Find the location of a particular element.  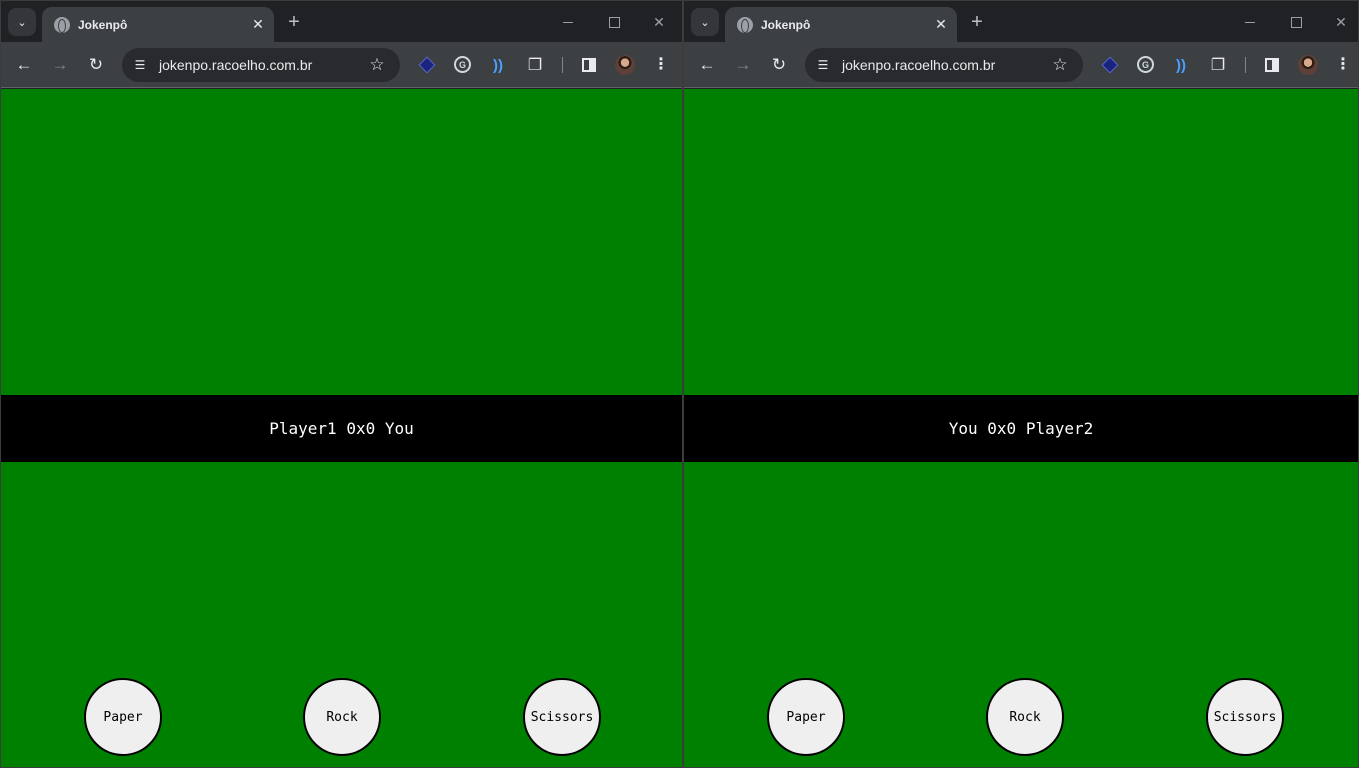

score-bar: Player1 0x0 You is located at coordinates (341, 428).